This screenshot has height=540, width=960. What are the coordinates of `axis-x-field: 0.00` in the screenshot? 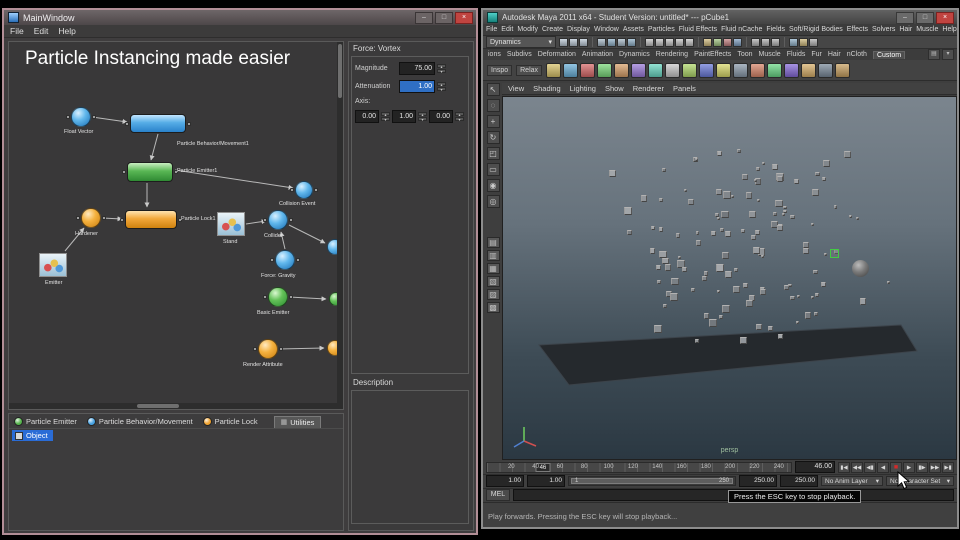 It's located at (367, 116).